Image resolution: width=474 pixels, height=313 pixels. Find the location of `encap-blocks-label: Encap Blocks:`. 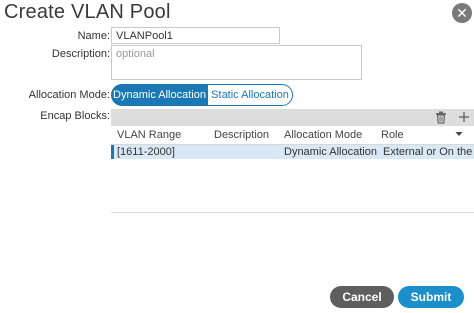

encap-blocks-label: Encap Blocks: is located at coordinates (75, 116).